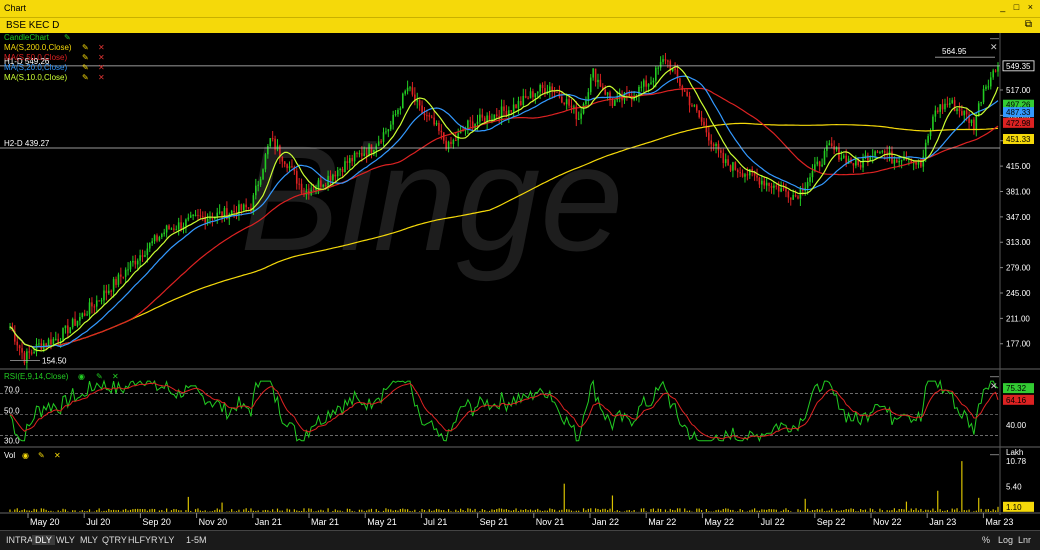 The width and height of the screenshot is (1040, 550). Describe the element at coordinates (1018, 139) in the screenshot. I see `price-badge-label: 451.33` at that location.